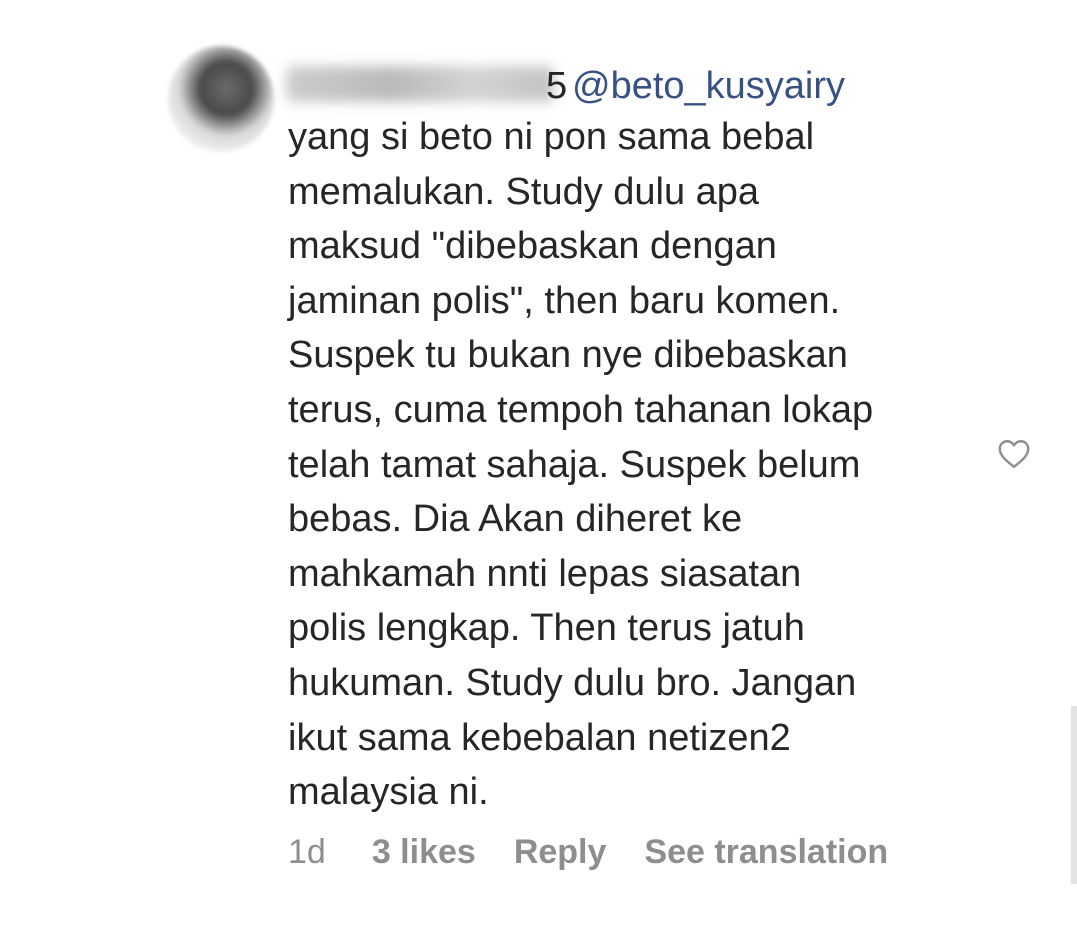 This screenshot has height=933, width=1077. What do you see at coordinates (1014, 454) in the screenshot?
I see `heart-outline-icon` at bounding box center [1014, 454].